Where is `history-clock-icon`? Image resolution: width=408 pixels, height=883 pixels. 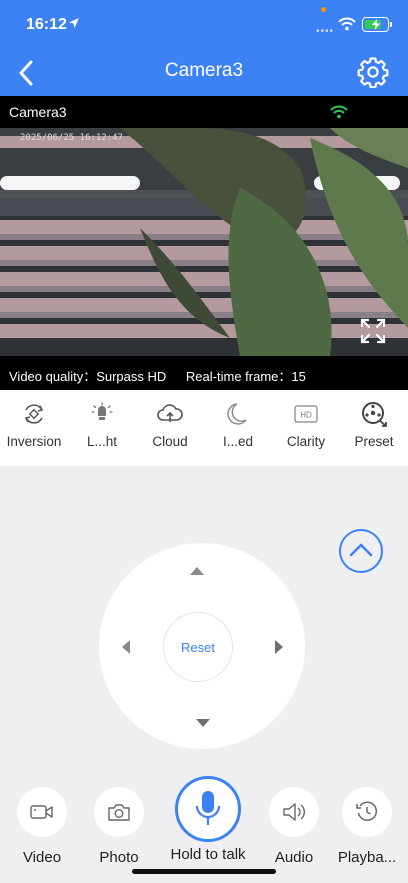
history-clock-icon is located at coordinates (367, 811).